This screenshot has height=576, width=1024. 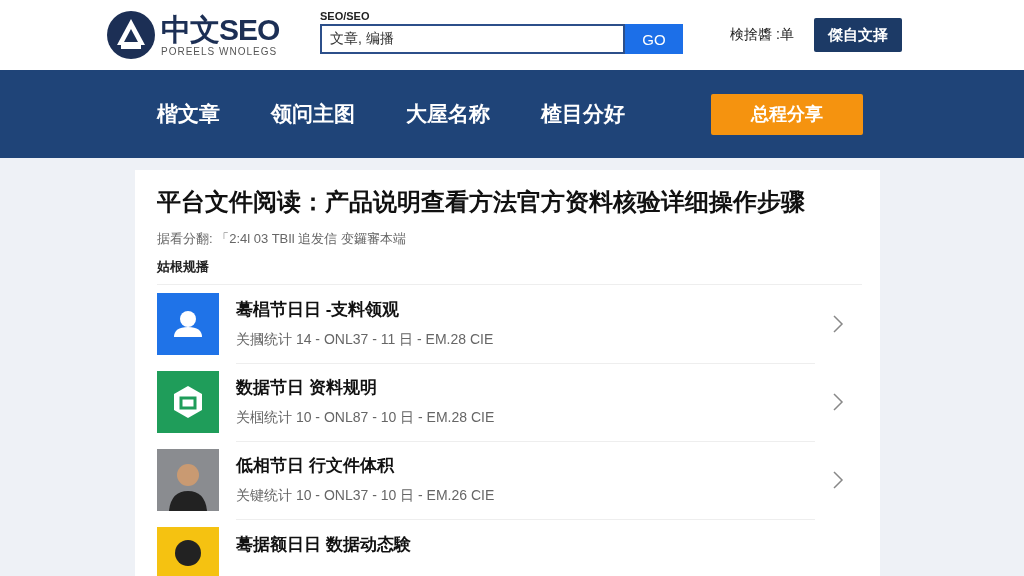 What do you see at coordinates (525, 465) in the screenshot?
I see `item-title: 低相节日 行文件体积` at bounding box center [525, 465].